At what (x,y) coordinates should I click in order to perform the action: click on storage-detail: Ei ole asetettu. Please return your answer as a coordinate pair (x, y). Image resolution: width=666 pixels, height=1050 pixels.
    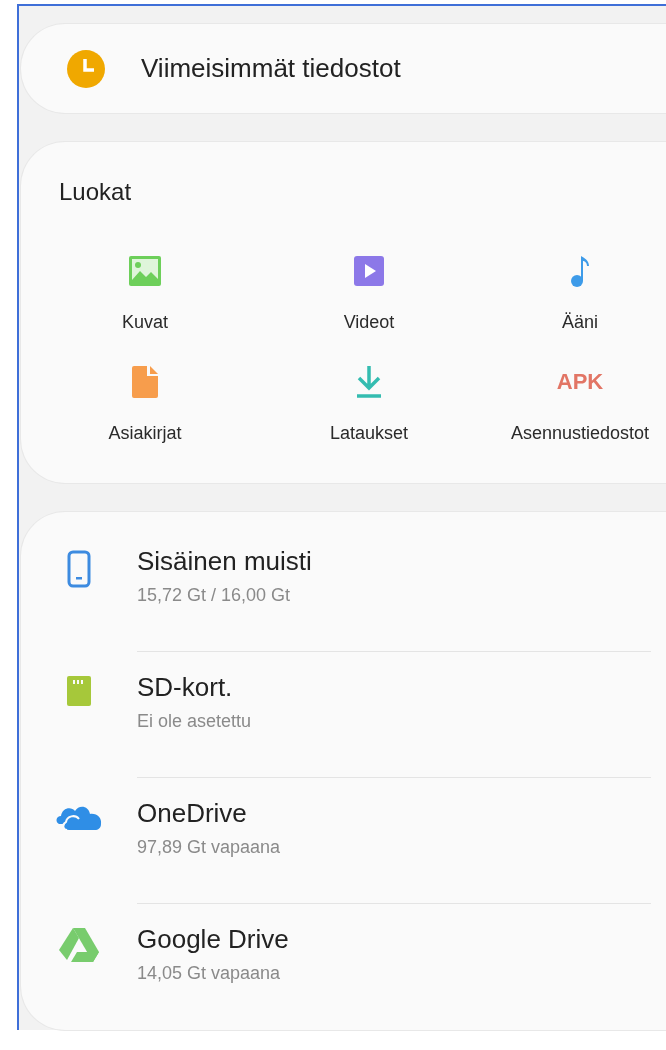
    Looking at the image, I should click on (194, 721).